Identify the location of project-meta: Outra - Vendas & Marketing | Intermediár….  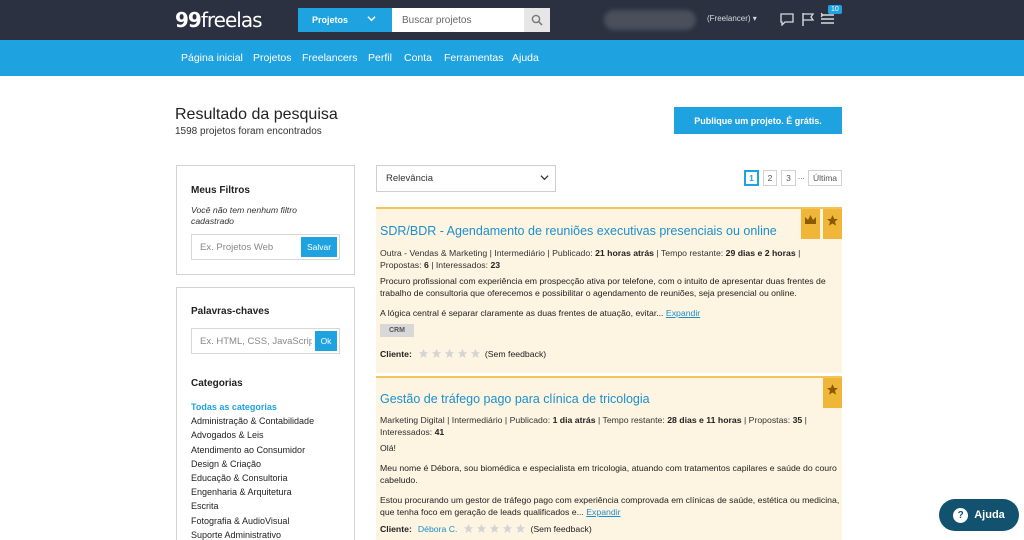
(590, 259).